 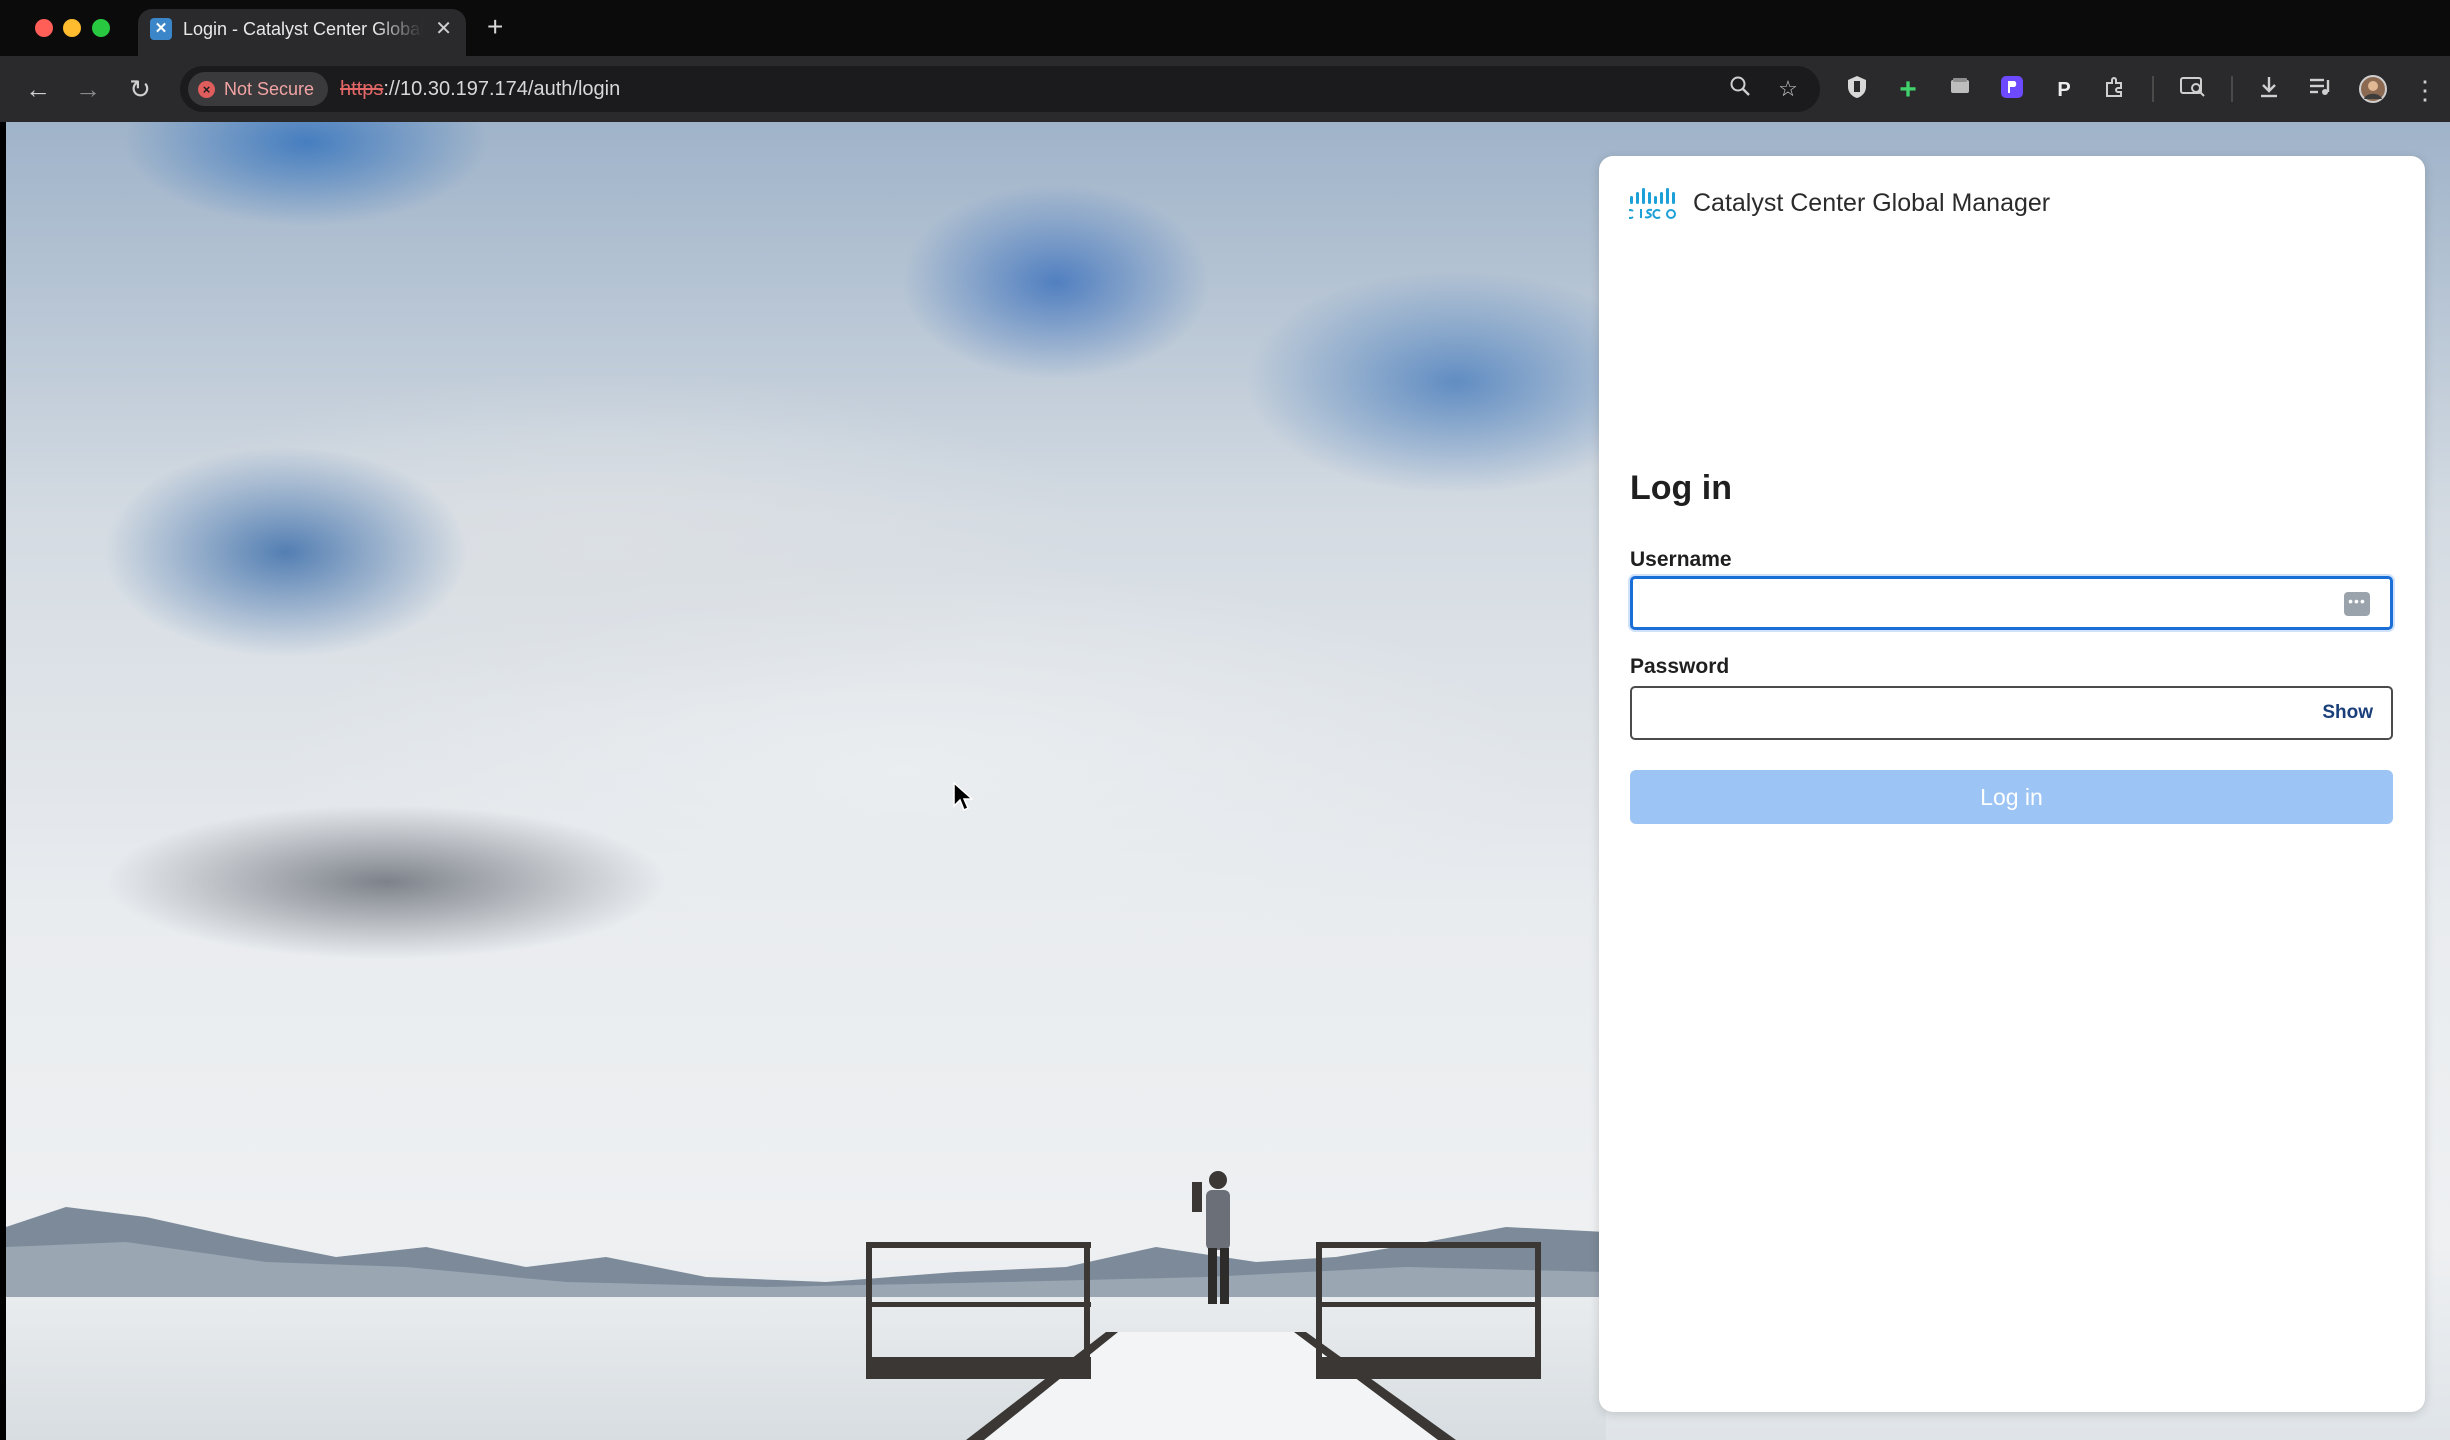 What do you see at coordinates (2320, 90) in the screenshot?
I see `media-queue-icon` at bounding box center [2320, 90].